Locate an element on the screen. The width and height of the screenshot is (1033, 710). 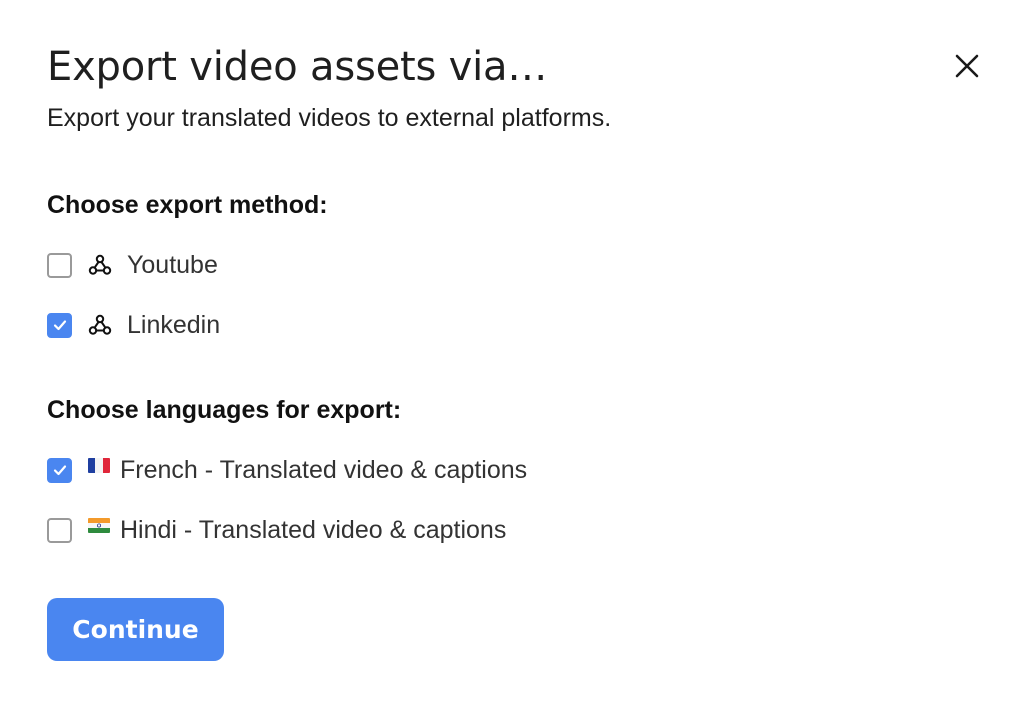
hindi-label: Hindi - Translated video & captions is located at coordinates (313, 529).